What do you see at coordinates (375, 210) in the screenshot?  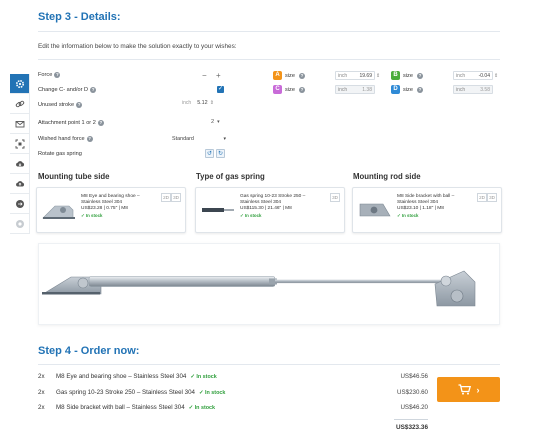 I see `side-bracket-image` at bounding box center [375, 210].